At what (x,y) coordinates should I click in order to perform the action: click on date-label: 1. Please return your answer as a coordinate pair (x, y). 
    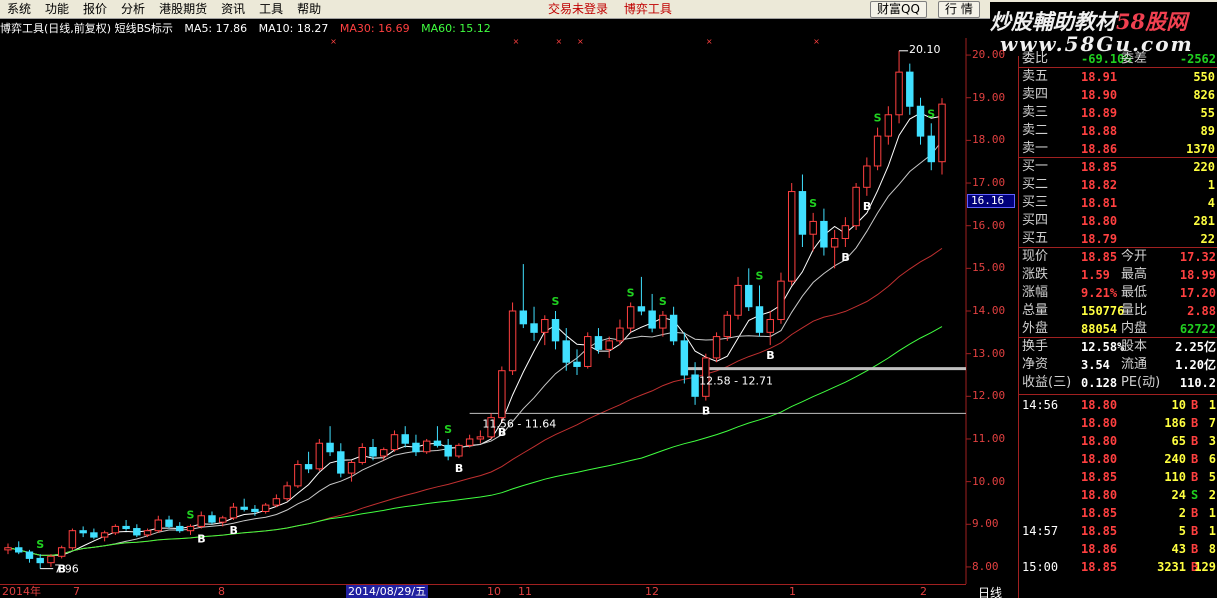
    Looking at the image, I should click on (792, 591).